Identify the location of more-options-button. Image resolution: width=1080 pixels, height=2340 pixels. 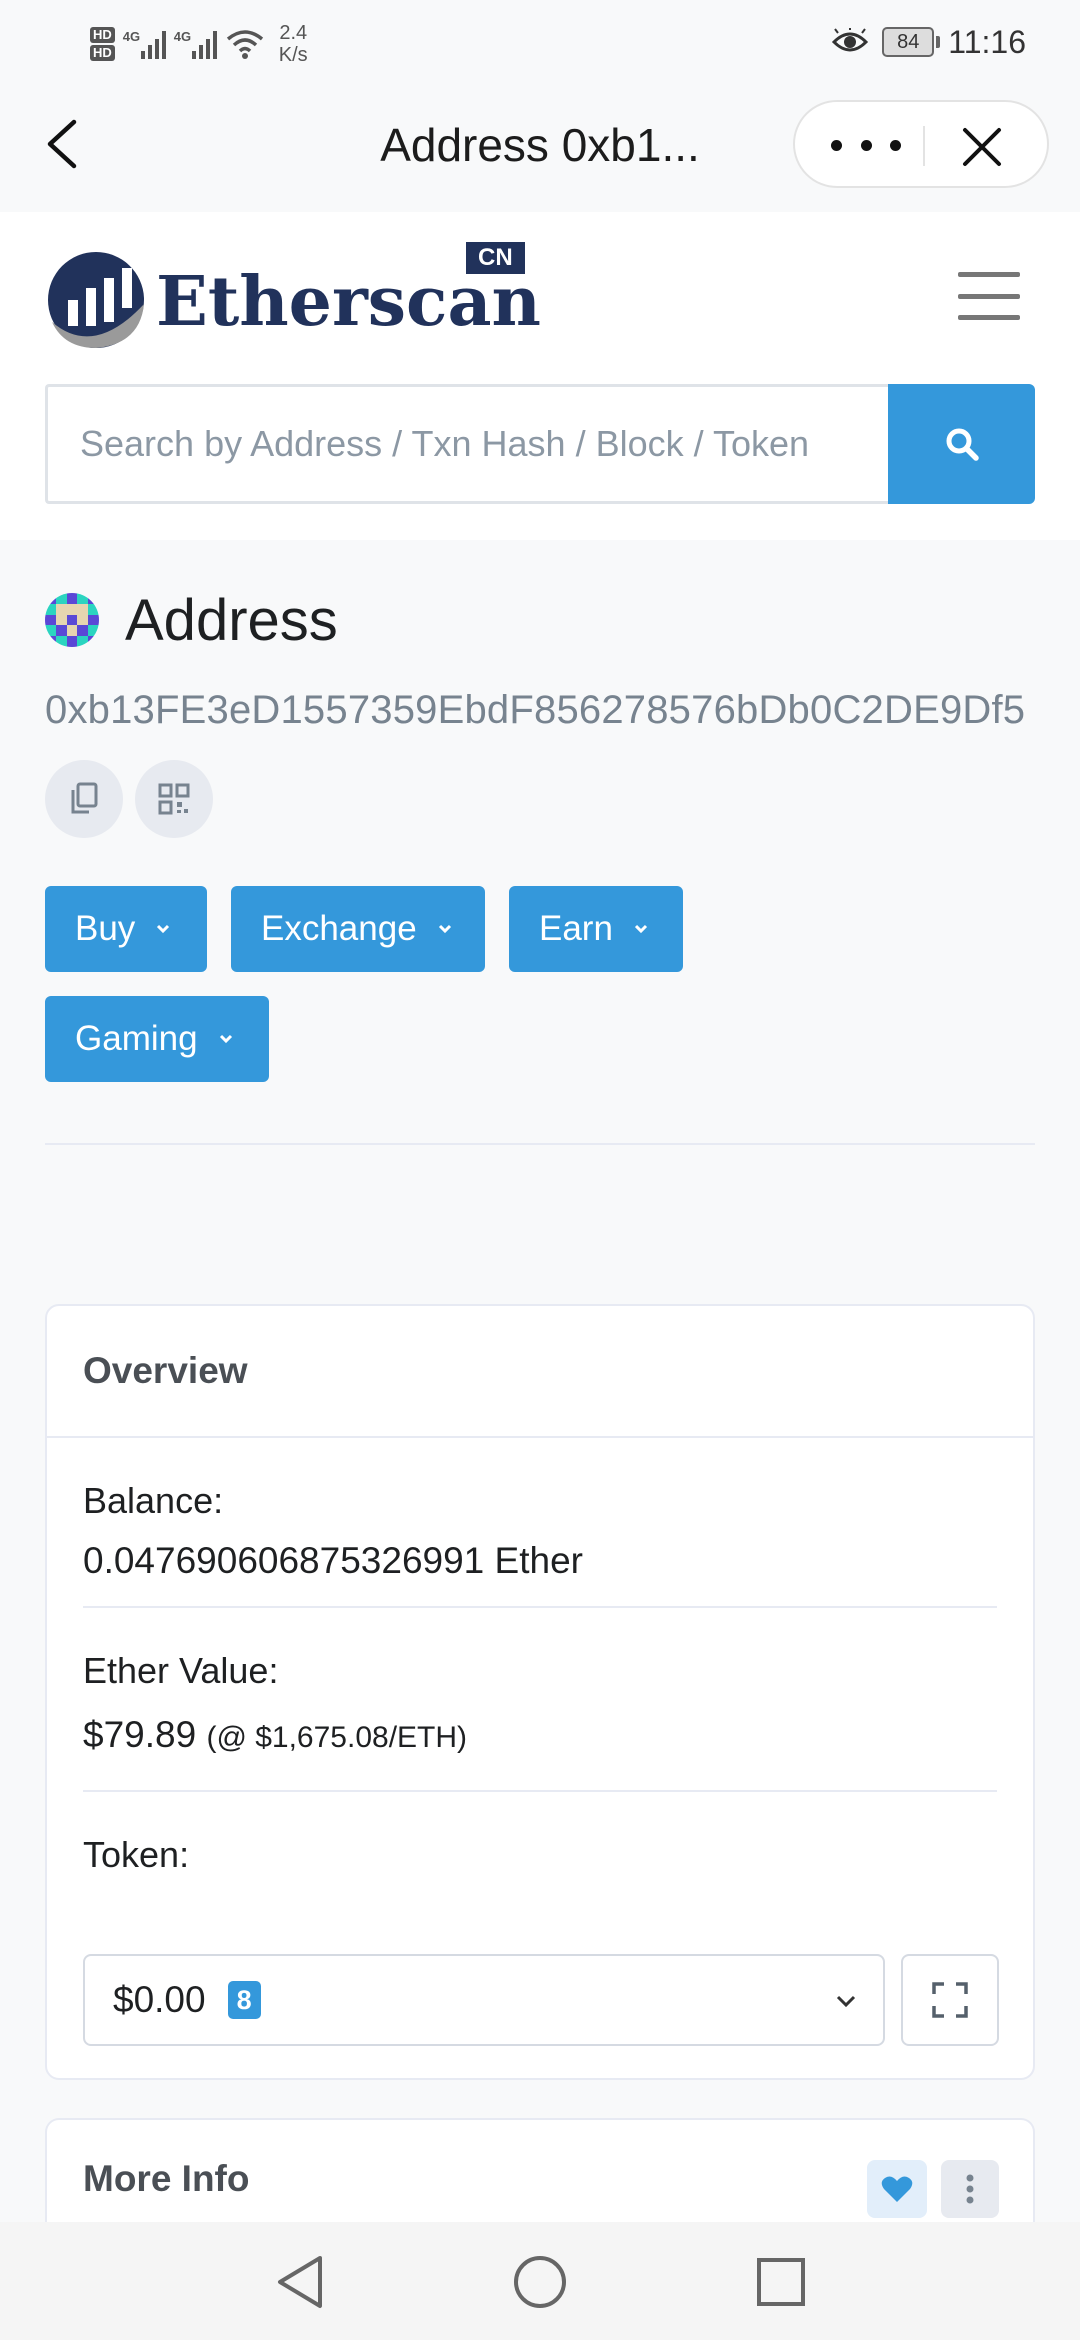
(970, 2189).